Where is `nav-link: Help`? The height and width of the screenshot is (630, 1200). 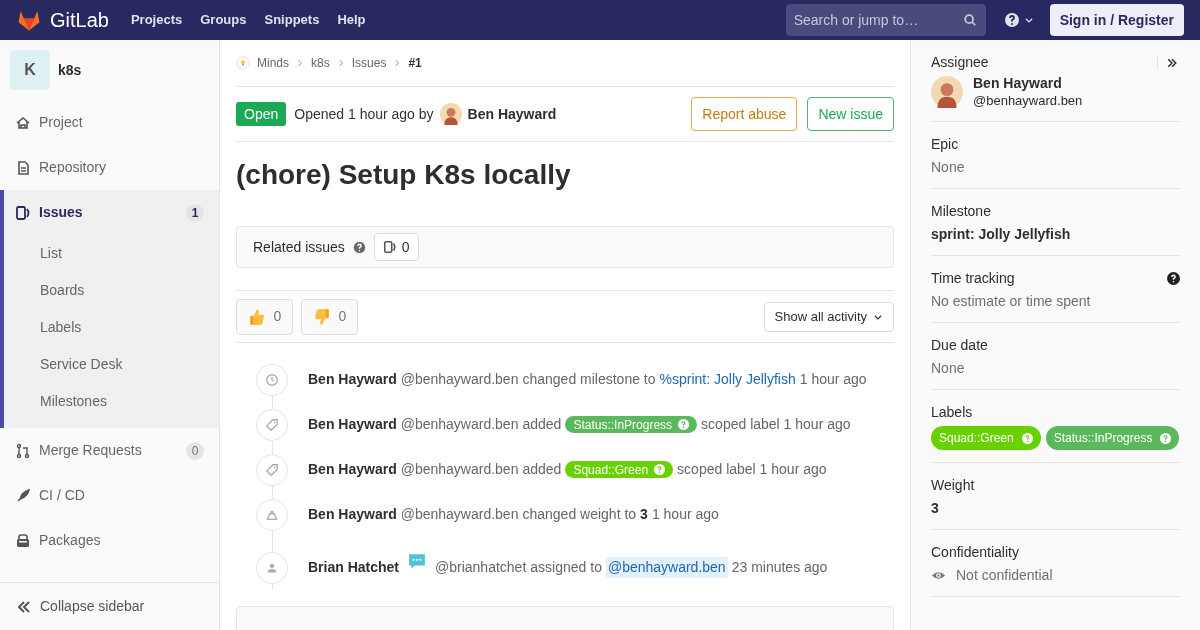 nav-link: Help is located at coordinates (351, 20).